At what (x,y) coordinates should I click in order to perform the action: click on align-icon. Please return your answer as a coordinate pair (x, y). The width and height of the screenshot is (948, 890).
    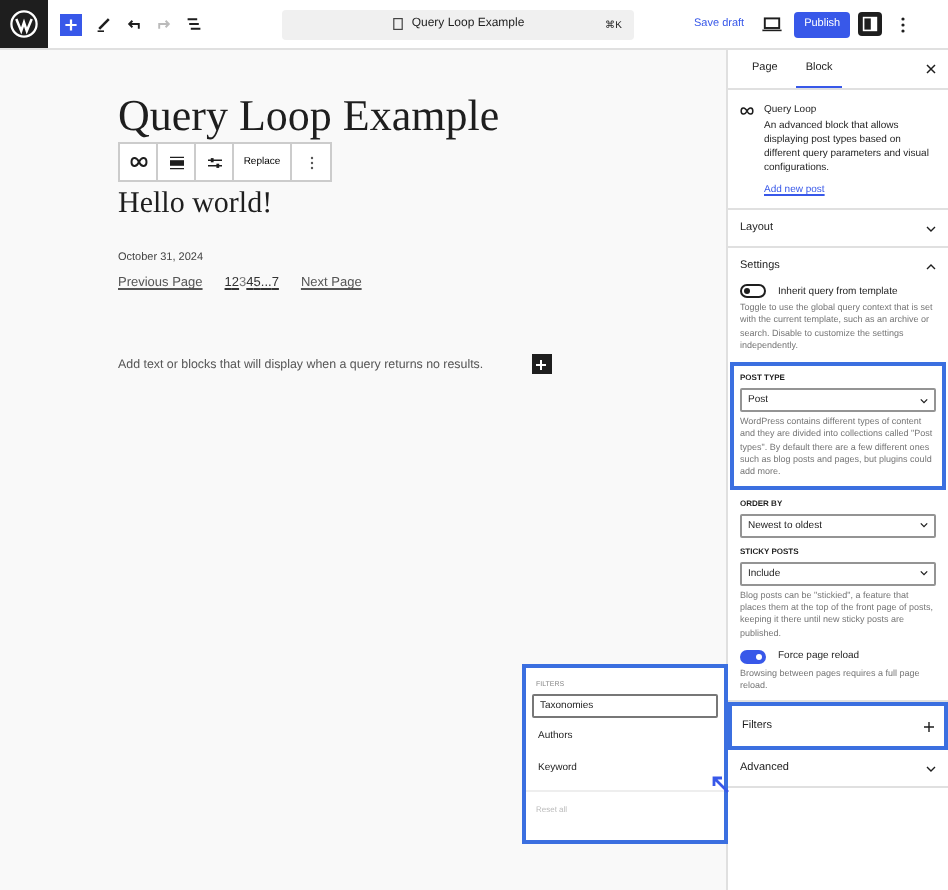
    Looking at the image, I should click on (176, 162).